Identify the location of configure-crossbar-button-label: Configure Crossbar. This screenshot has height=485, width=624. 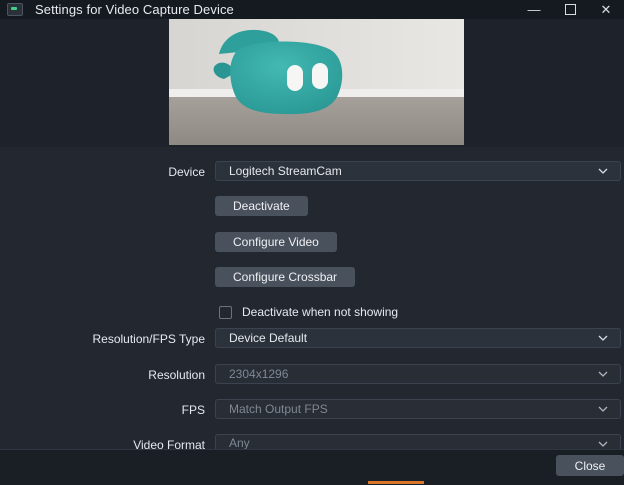
(285, 277).